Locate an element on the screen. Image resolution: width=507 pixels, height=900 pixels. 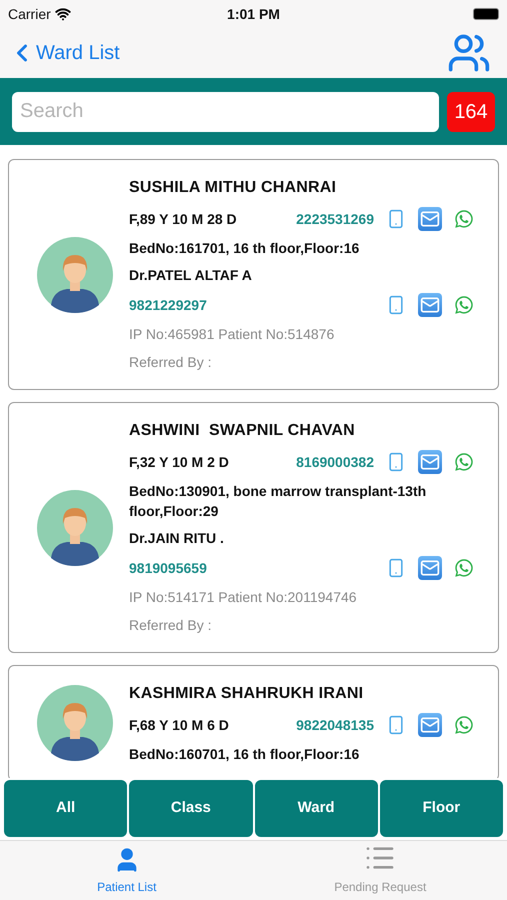
doctor-name: Dr.PATEL ALTAF A is located at coordinates (191, 275).